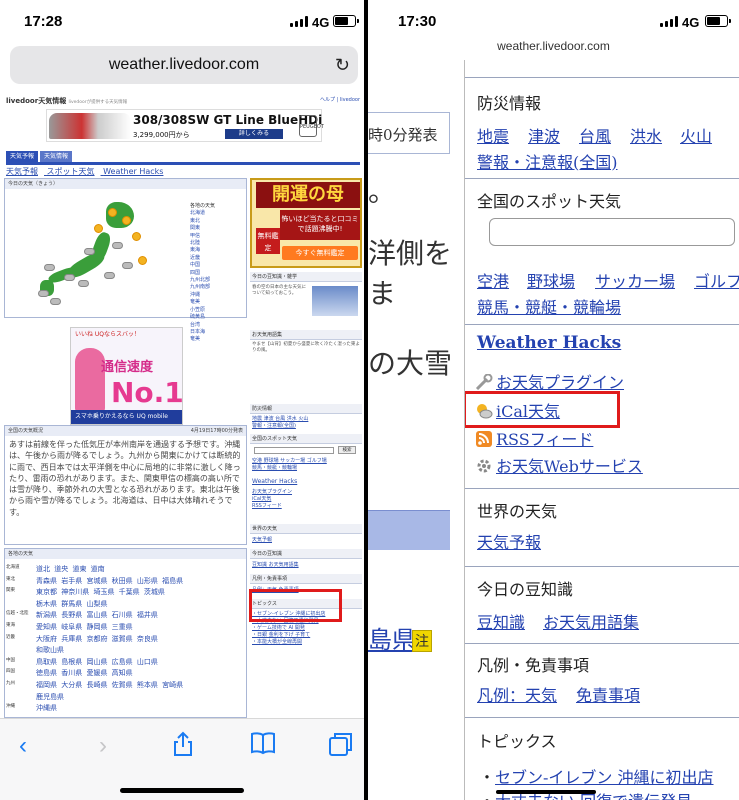 The height and width of the screenshot is (800, 739). Describe the element at coordinates (50, 697) in the screenshot. I see `prefecture-links: 鹿児島県` at that location.